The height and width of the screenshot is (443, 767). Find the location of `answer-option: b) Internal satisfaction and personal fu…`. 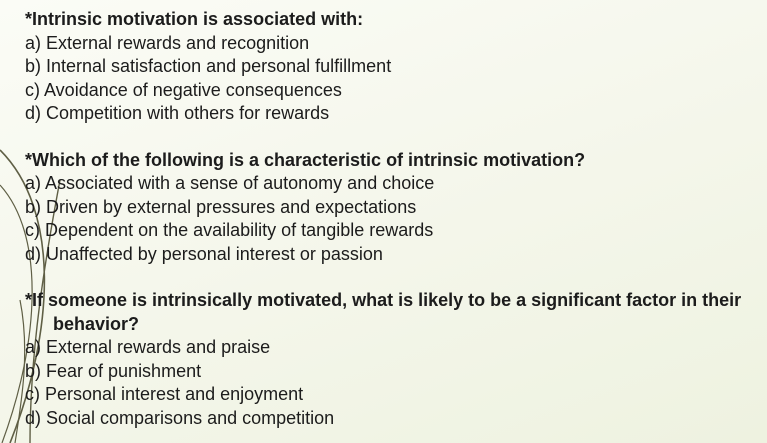

answer-option: b) Internal satisfaction and personal fu… is located at coordinates (208, 66).